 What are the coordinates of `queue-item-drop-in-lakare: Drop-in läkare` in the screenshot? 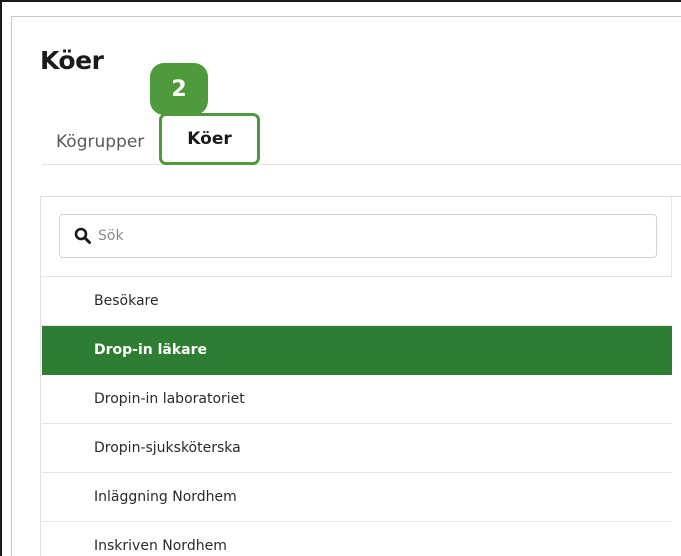 It's located at (357, 350).